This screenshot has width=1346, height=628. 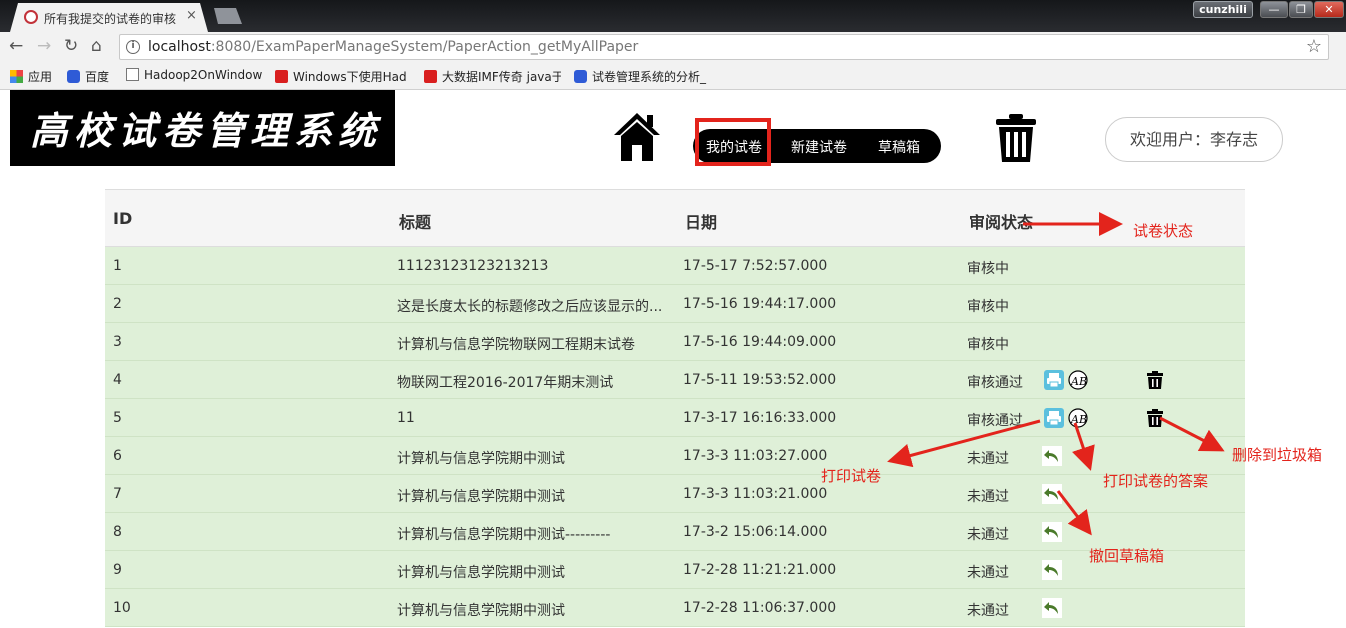 I want to click on table-row: 5 11 17-3-17 16:16:33.000 审核通过 AB, so click(x=675, y=418).